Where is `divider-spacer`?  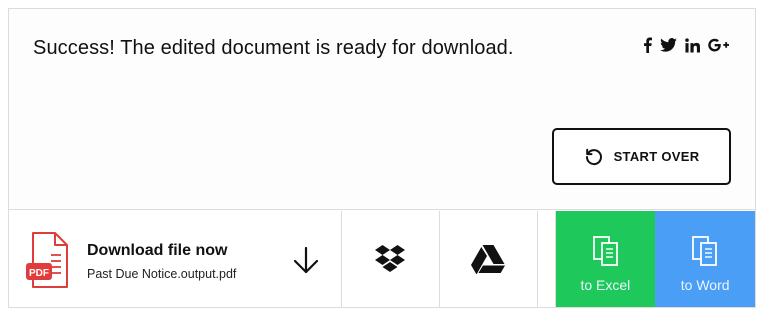
divider-spacer is located at coordinates (547, 259).